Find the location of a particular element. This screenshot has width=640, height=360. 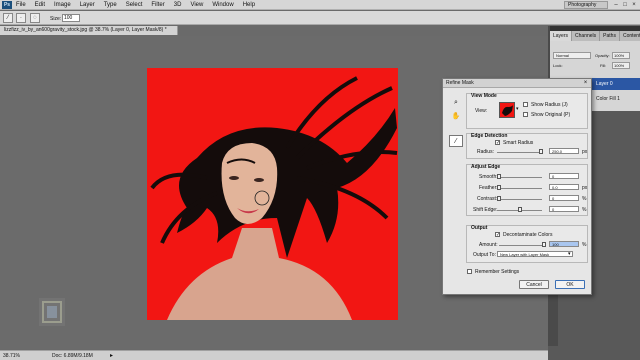

radius-field: 250.0 is located at coordinates (564, 151).